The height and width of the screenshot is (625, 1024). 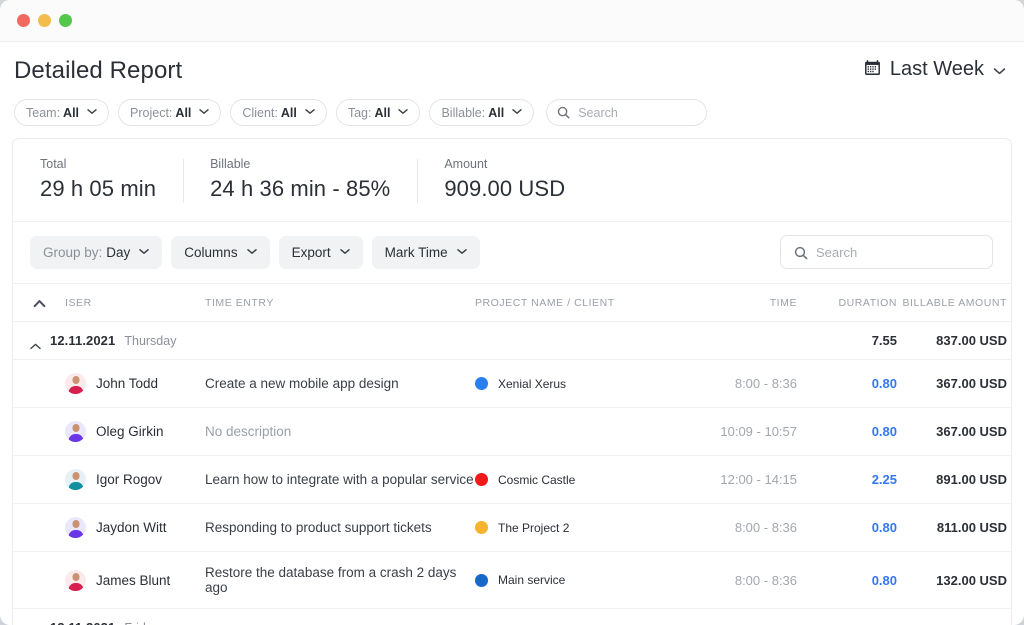 What do you see at coordinates (43, 112) in the screenshot?
I see `filter-team-label: Team:` at bounding box center [43, 112].